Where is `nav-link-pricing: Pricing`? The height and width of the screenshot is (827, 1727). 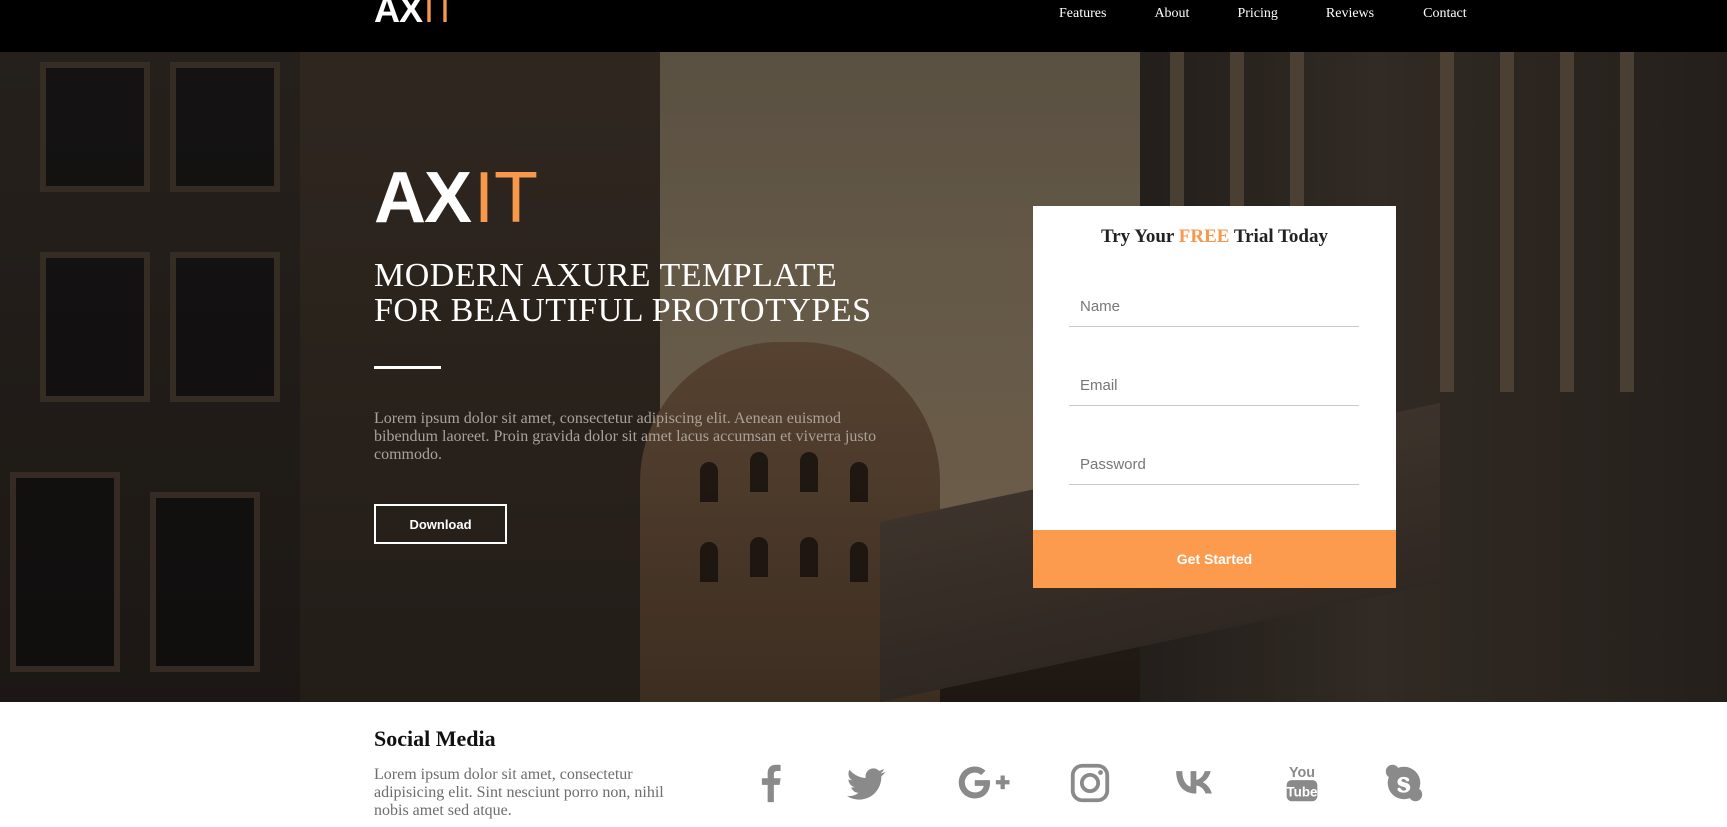 nav-link-pricing: Pricing is located at coordinates (1257, 14).